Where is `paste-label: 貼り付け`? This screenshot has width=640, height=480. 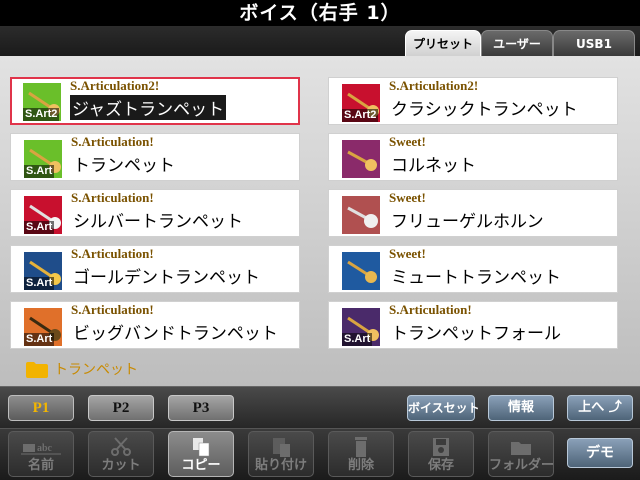 paste-label: 貼り付け is located at coordinates (280, 465).